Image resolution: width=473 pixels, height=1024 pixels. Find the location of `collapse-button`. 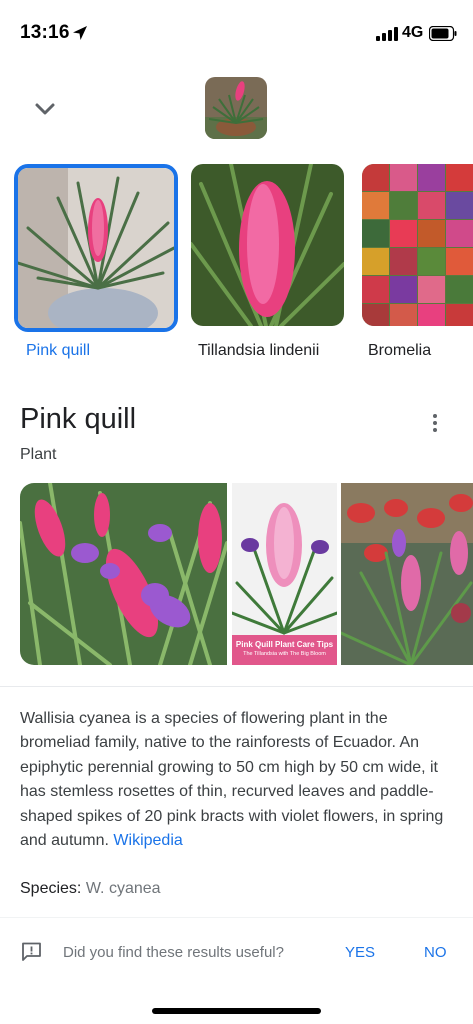

collapse-button is located at coordinates (45, 109).